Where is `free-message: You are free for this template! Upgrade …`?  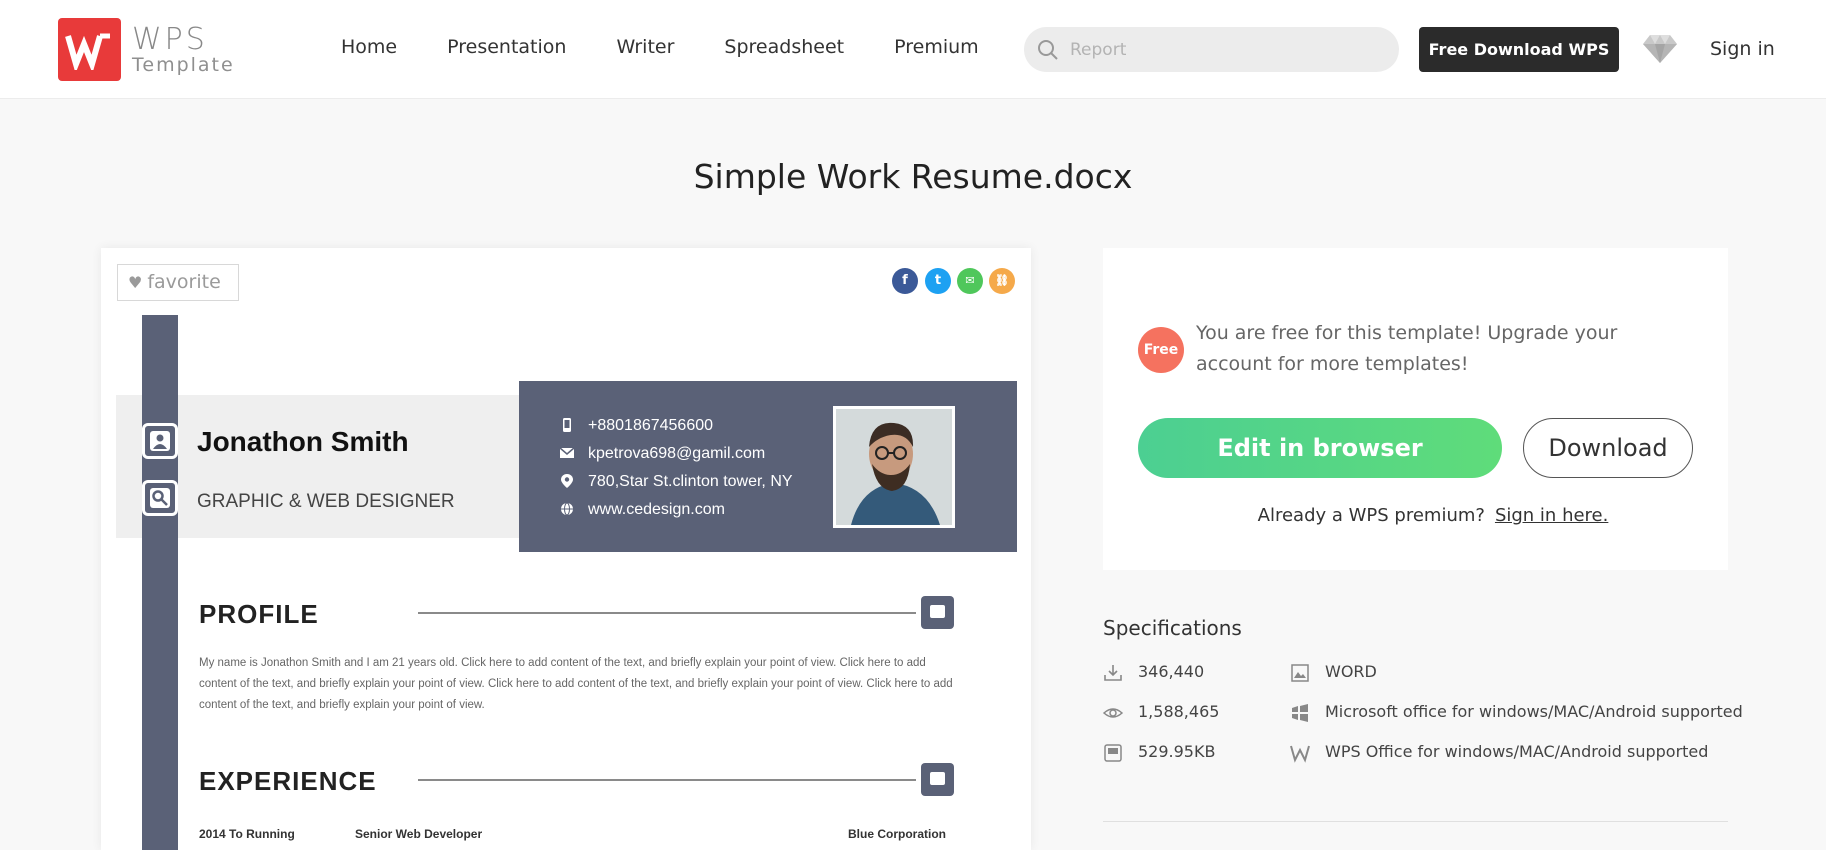 free-message: You are free for this template! Upgrade … is located at coordinates (1407, 348).